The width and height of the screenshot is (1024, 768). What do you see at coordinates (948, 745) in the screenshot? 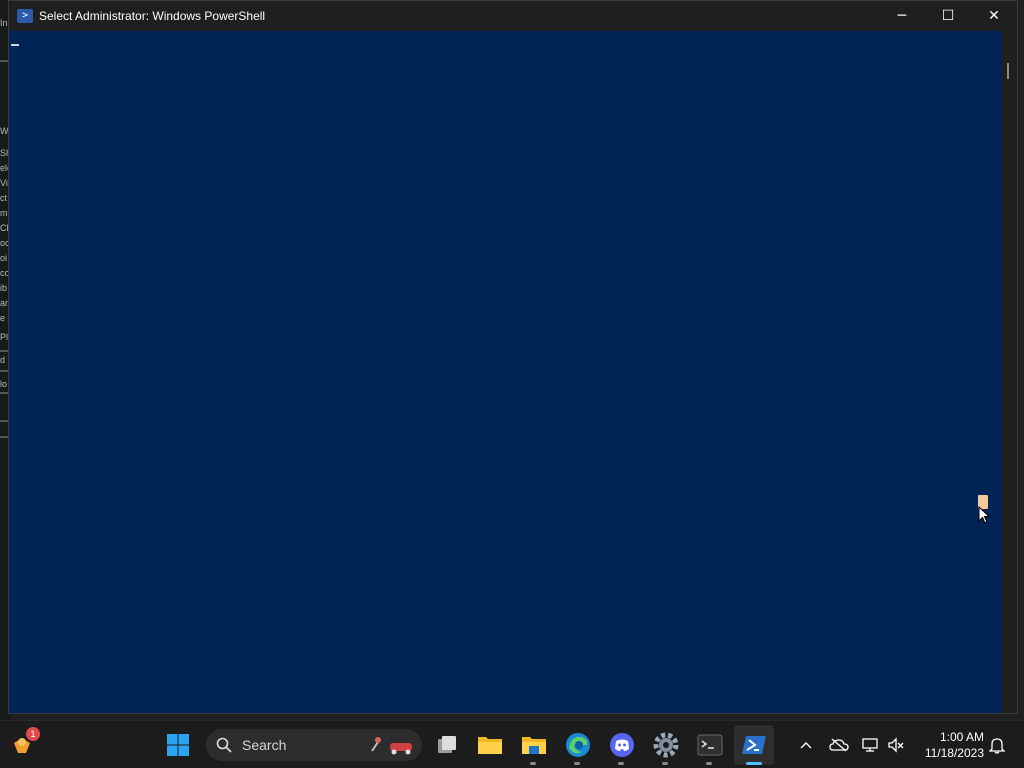
I see `clock: 1:00 AM 11/18/2023` at bounding box center [948, 745].